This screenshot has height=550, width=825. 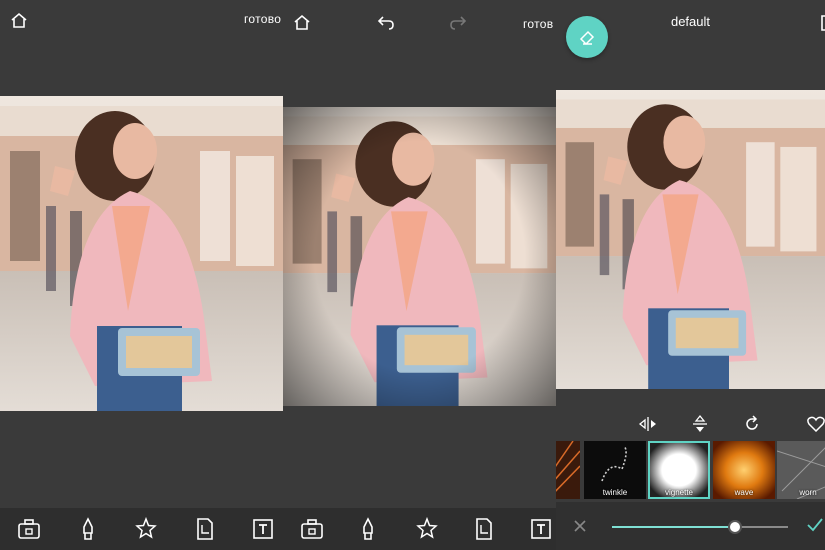 What do you see at coordinates (819, 23) in the screenshot?
I see `compare-icon` at bounding box center [819, 23].